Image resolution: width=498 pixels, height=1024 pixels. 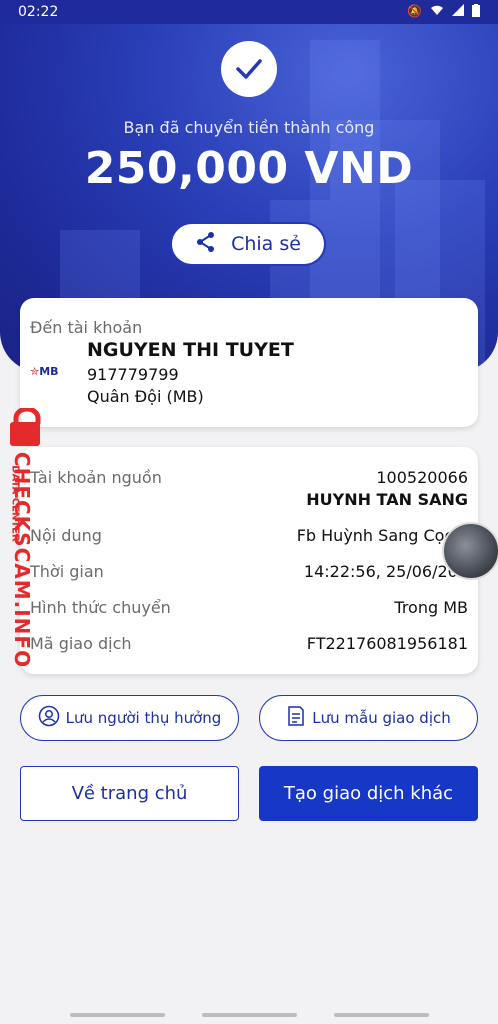 I want to click on transaction-code-value: FT22176081956181, so click(x=387, y=643).